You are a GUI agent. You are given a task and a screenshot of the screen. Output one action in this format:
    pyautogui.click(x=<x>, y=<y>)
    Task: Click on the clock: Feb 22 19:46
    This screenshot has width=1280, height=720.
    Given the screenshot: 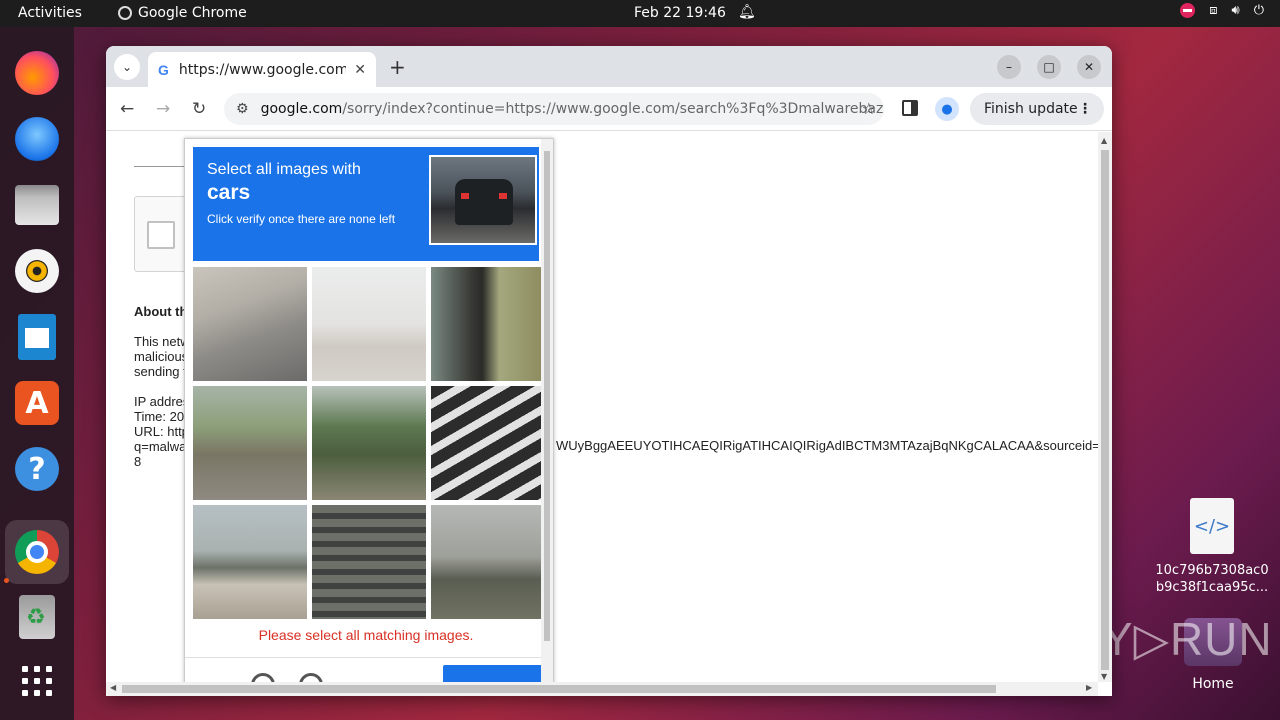 What is the action you would take?
    pyautogui.click(x=680, y=13)
    